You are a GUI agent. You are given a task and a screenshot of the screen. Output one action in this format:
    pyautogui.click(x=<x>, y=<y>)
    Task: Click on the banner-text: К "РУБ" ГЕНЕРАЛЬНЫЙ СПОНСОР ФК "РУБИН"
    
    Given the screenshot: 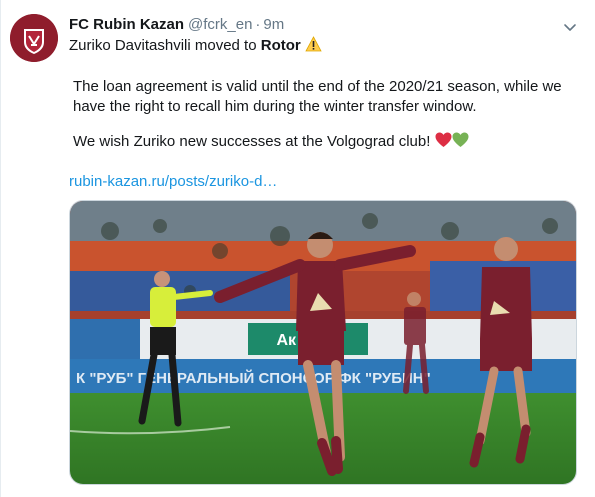 What is the action you would take?
    pyautogui.click(x=253, y=378)
    